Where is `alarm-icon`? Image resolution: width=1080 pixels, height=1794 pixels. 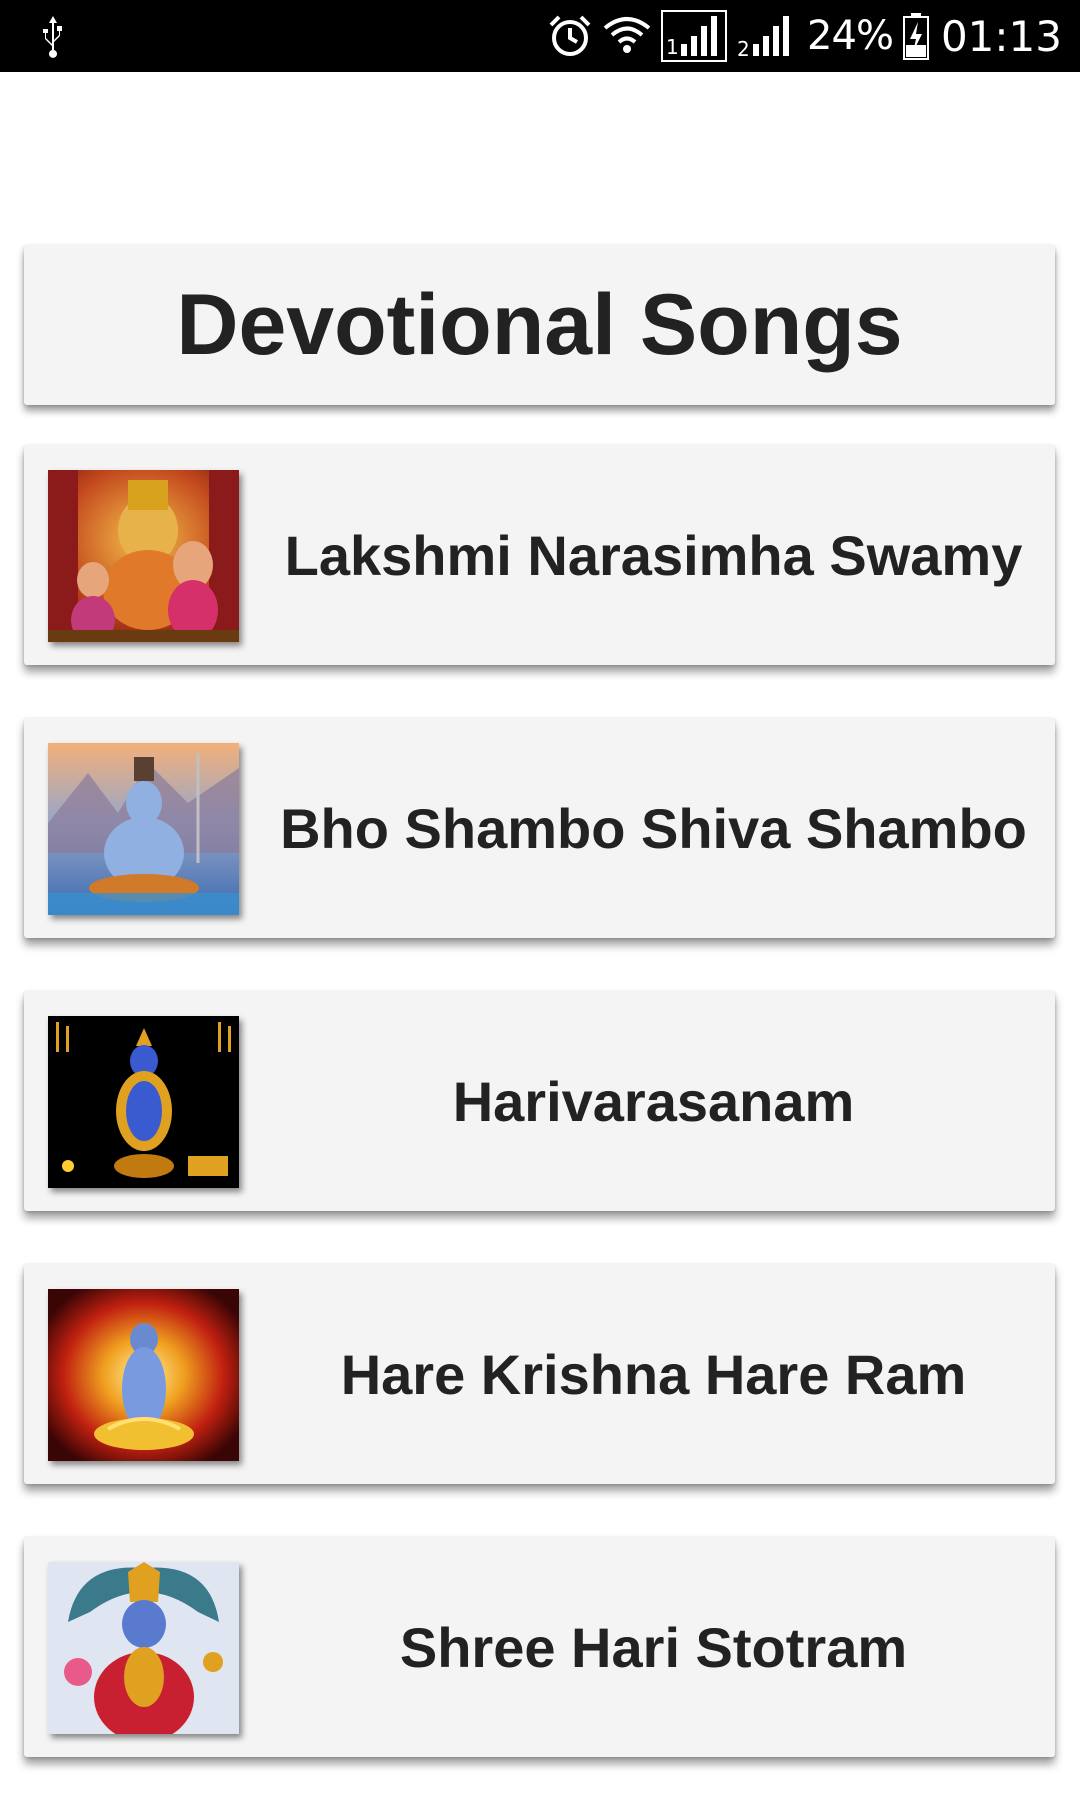 alarm-icon is located at coordinates (570, 35).